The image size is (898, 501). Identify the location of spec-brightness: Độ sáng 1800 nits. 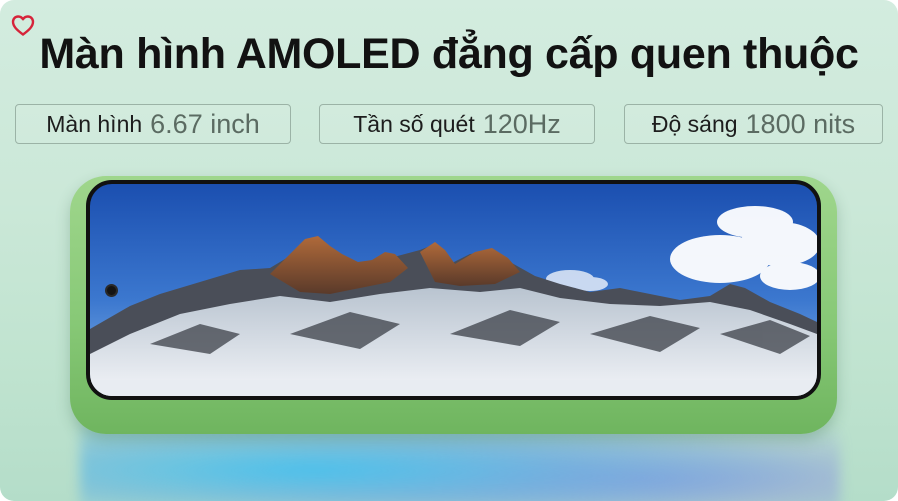
(753, 124).